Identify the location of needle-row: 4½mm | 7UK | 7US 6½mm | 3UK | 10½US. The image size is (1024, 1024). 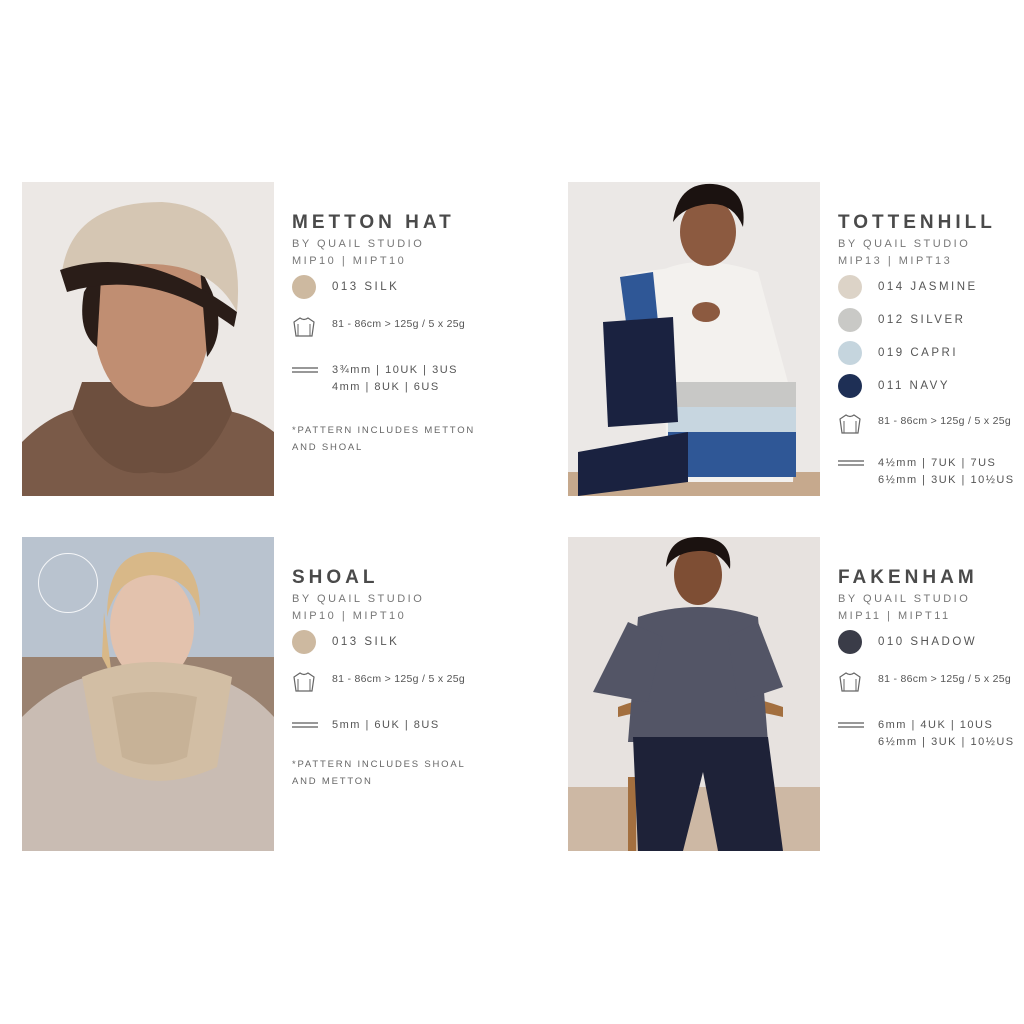
(931, 472).